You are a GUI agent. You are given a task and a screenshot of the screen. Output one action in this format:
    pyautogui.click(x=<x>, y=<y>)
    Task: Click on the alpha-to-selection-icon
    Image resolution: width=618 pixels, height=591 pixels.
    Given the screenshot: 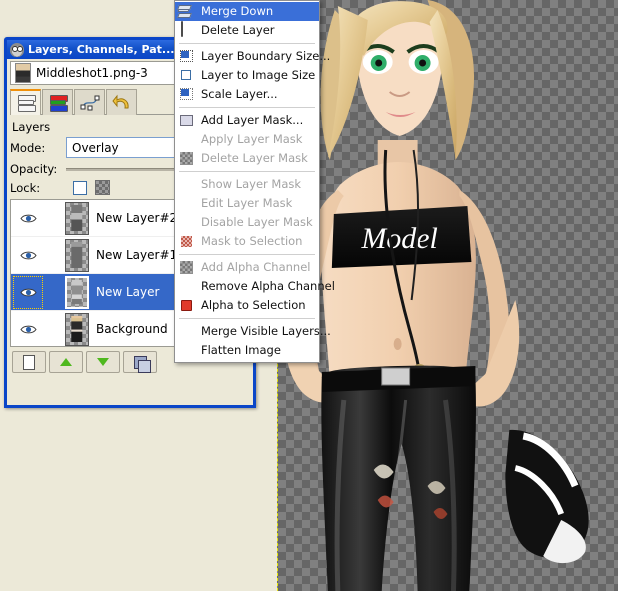 What is the action you would take?
    pyautogui.click(x=187, y=305)
    